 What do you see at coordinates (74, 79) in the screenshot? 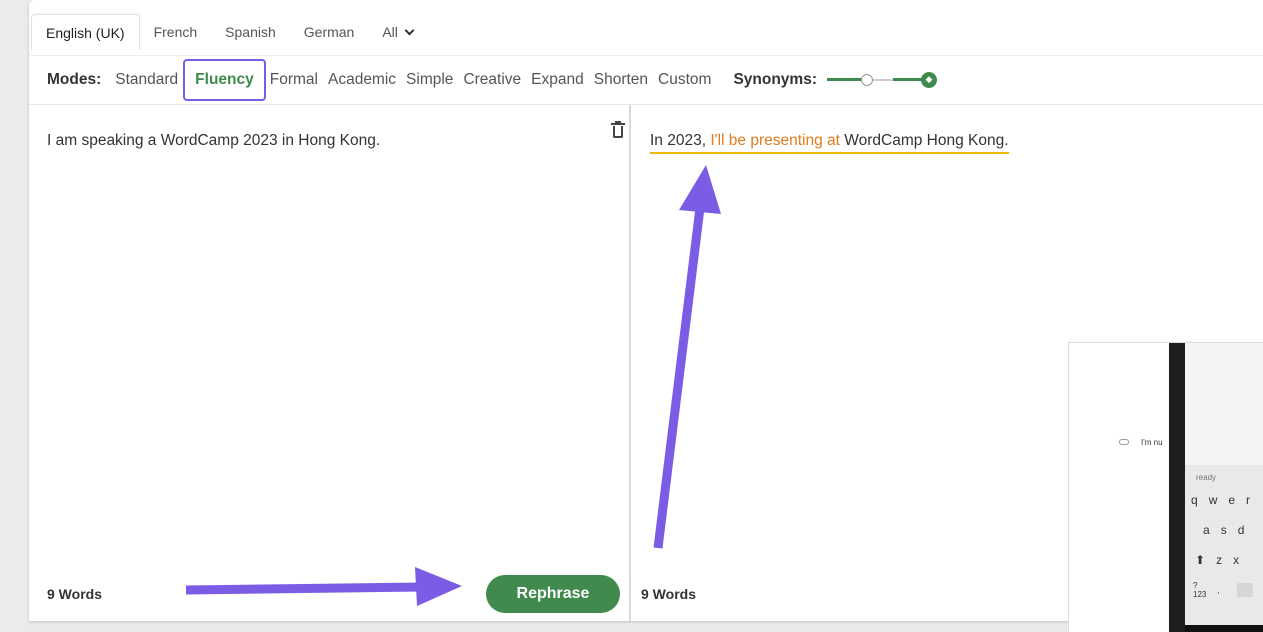
I see `modes-label: Modes:` at bounding box center [74, 79].